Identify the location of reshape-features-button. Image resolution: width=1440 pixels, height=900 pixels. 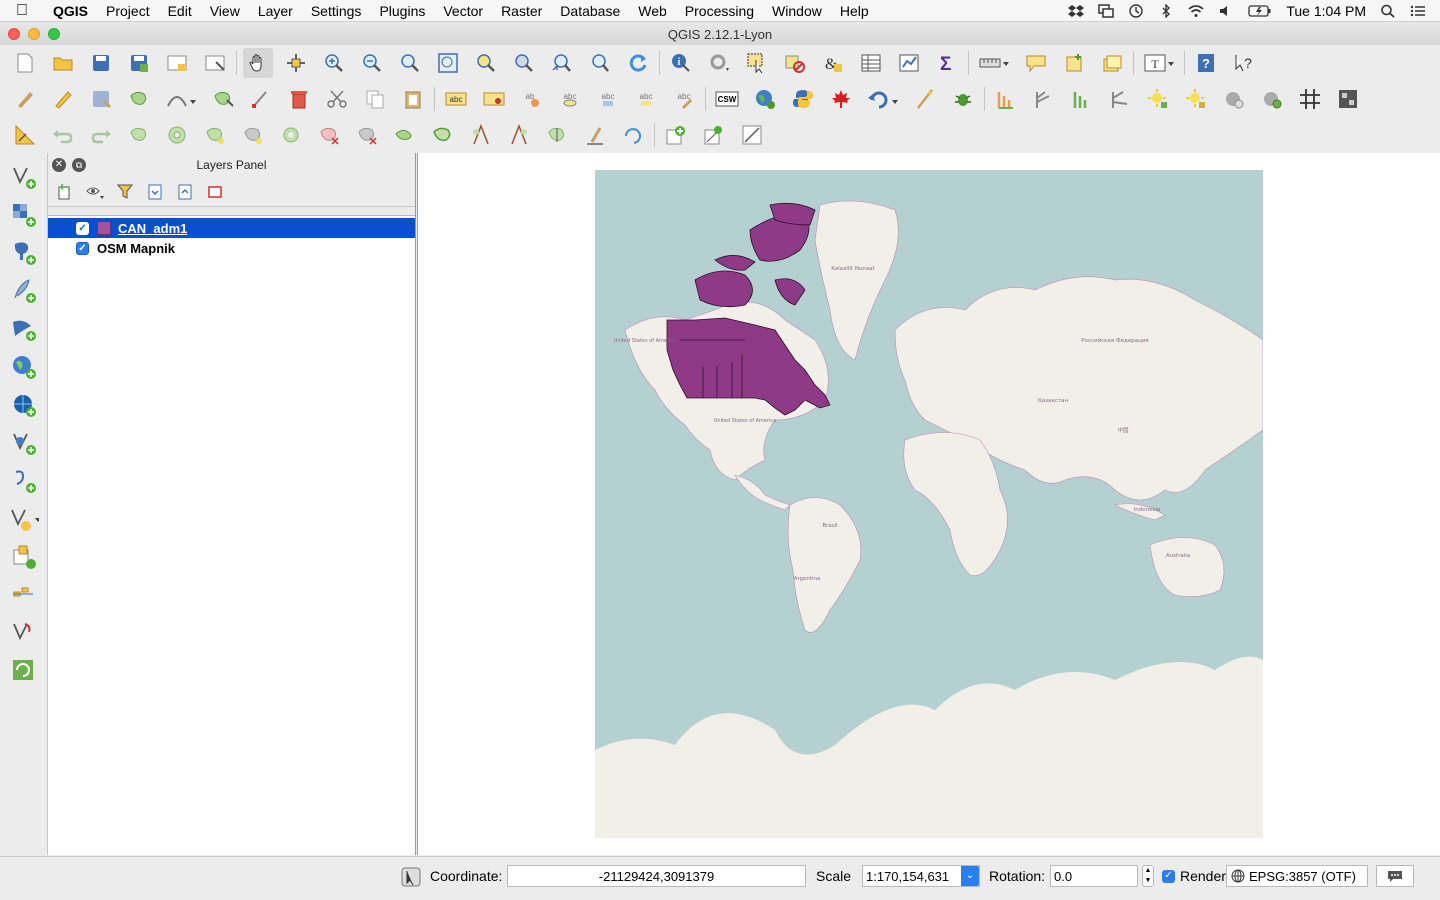
(405, 135).